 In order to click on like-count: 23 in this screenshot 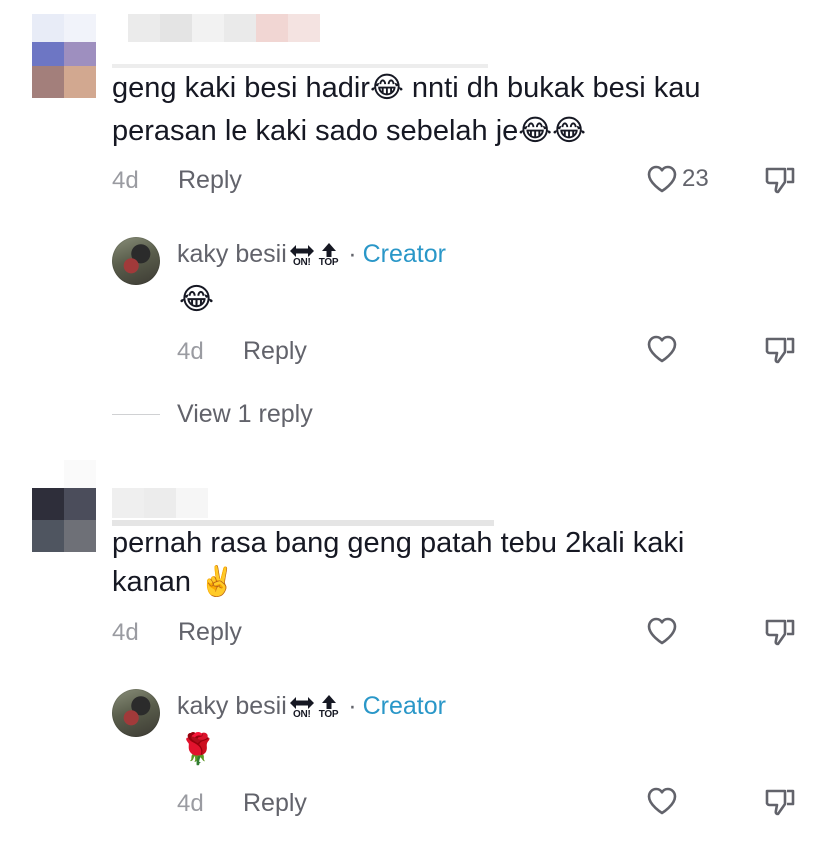, I will do `click(695, 178)`.